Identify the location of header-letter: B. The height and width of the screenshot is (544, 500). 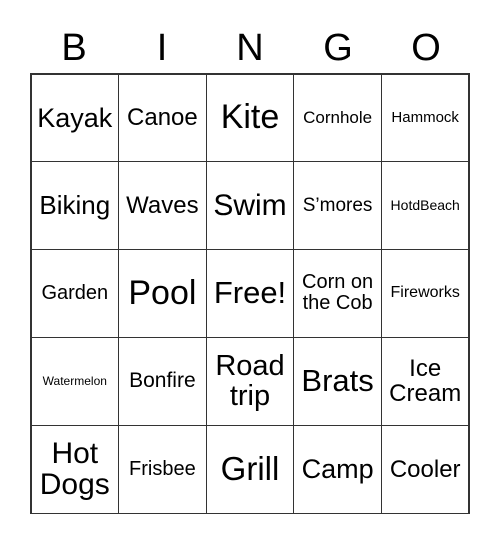
(74, 48).